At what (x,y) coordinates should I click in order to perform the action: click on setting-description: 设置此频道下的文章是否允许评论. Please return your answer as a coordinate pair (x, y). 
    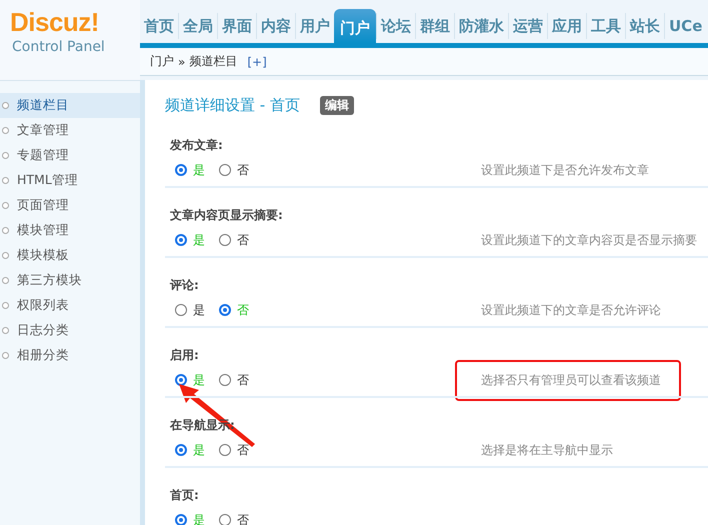
    Looking at the image, I should click on (571, 310).